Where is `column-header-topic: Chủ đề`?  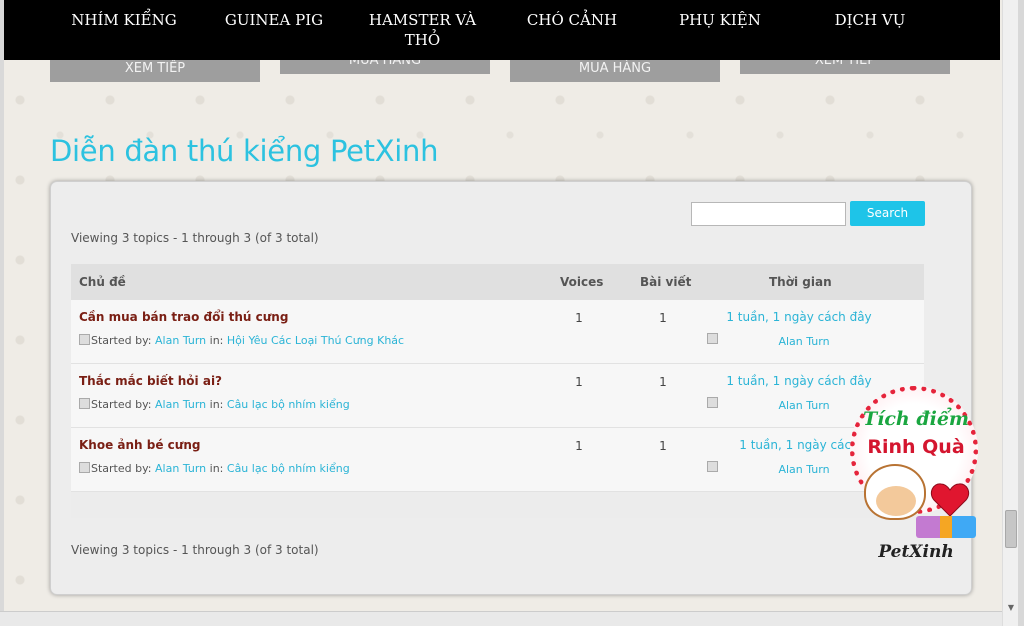 column-header-topic: Chủ đề is located at coordinates (102, 282).